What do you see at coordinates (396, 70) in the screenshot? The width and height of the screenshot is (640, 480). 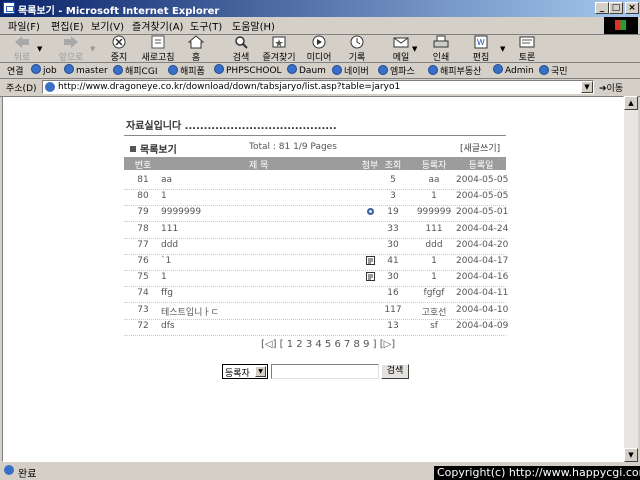 I see `link-empas: 엠파스` at bounding box center [396, 70].